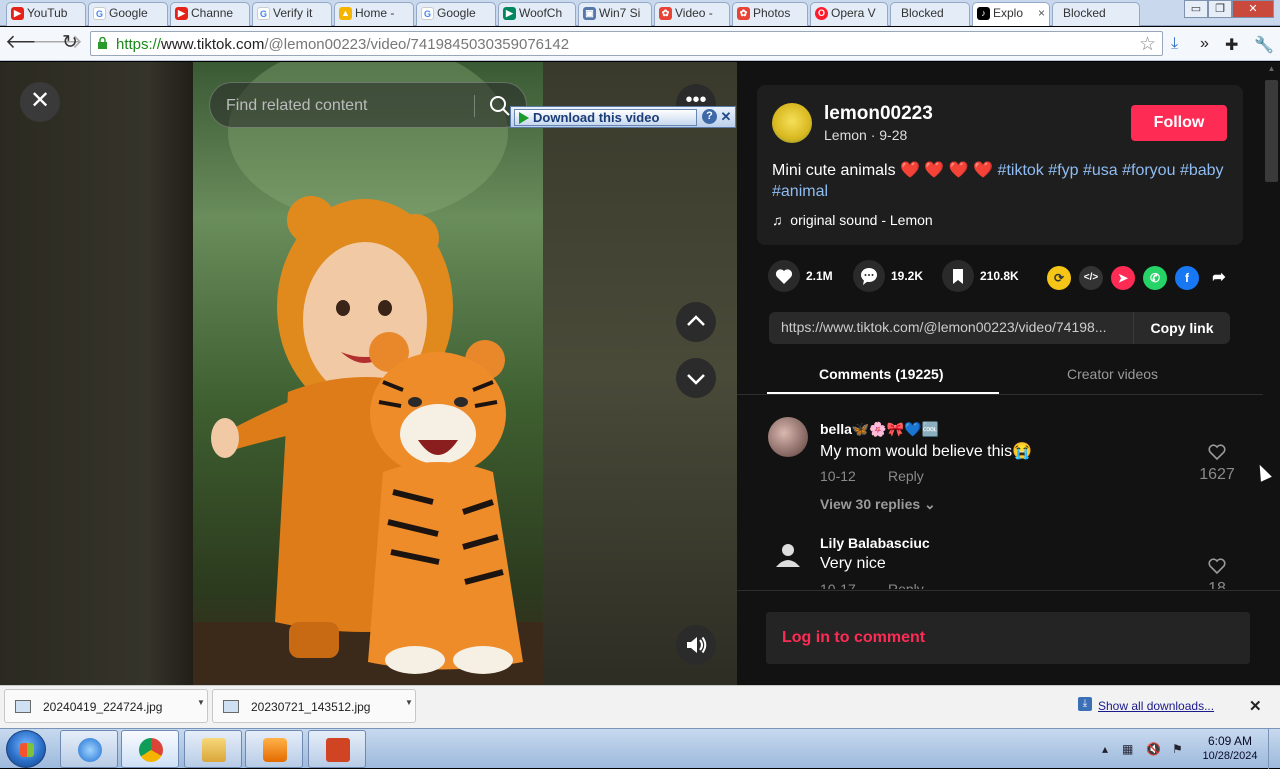 This screenshot has height=769, width=1280. I want to click on music-link: ♫ original sound - Lemon, so click(852, 220).